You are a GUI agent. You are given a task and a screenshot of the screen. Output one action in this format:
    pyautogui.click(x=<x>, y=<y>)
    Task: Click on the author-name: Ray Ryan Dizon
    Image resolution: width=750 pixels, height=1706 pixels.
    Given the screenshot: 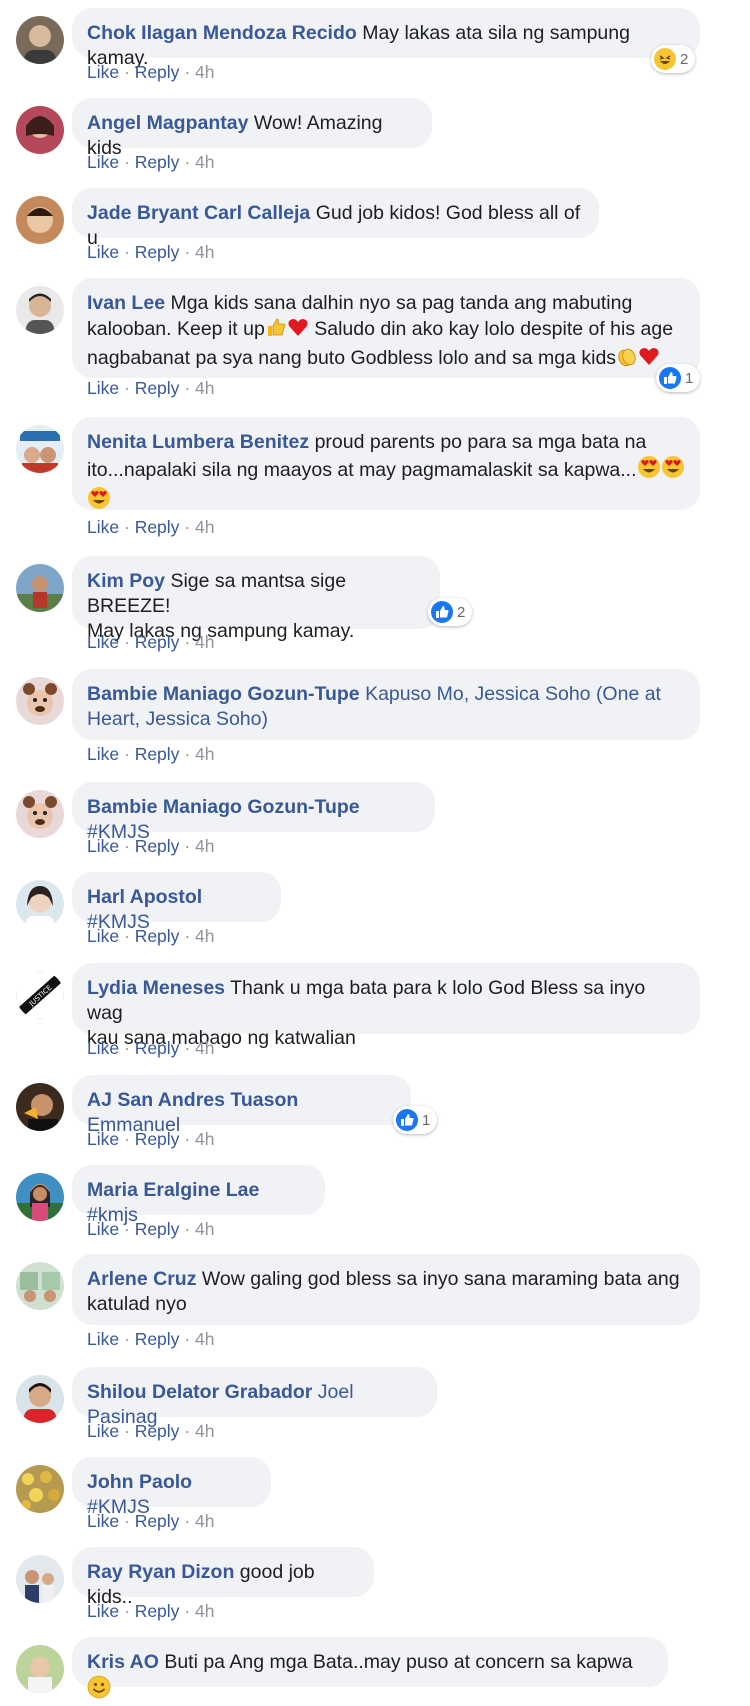 What is the action you would take?
    pyautogui.click(x=160, y=1572)
    